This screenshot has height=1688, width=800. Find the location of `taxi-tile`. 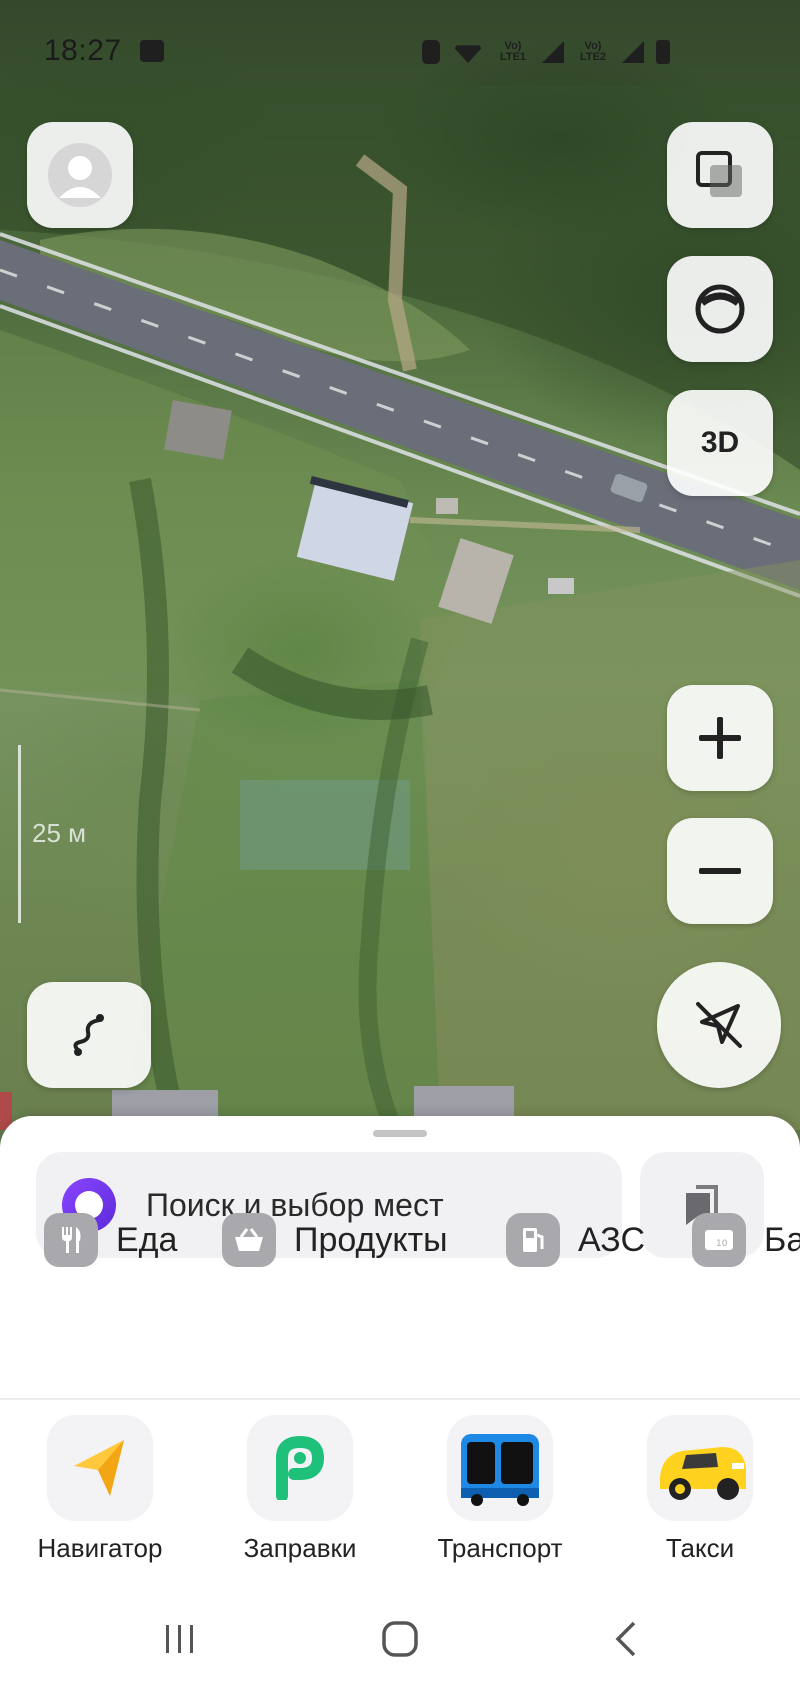

taxi-tile is located at coordinates (700, 1468).